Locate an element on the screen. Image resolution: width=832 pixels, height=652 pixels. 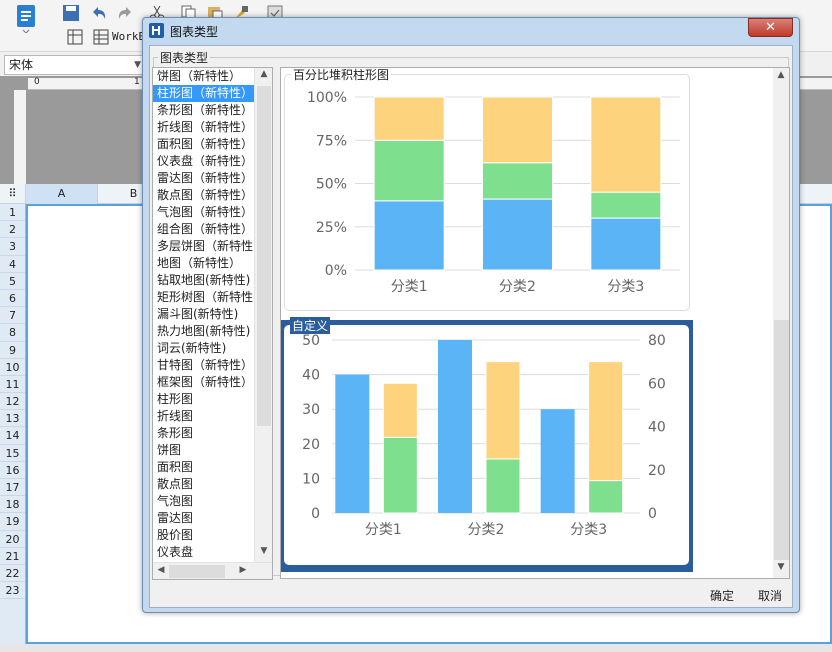
preview-vertical-scrollbar: ▲ ▼ is located at coordinates (781, 323).